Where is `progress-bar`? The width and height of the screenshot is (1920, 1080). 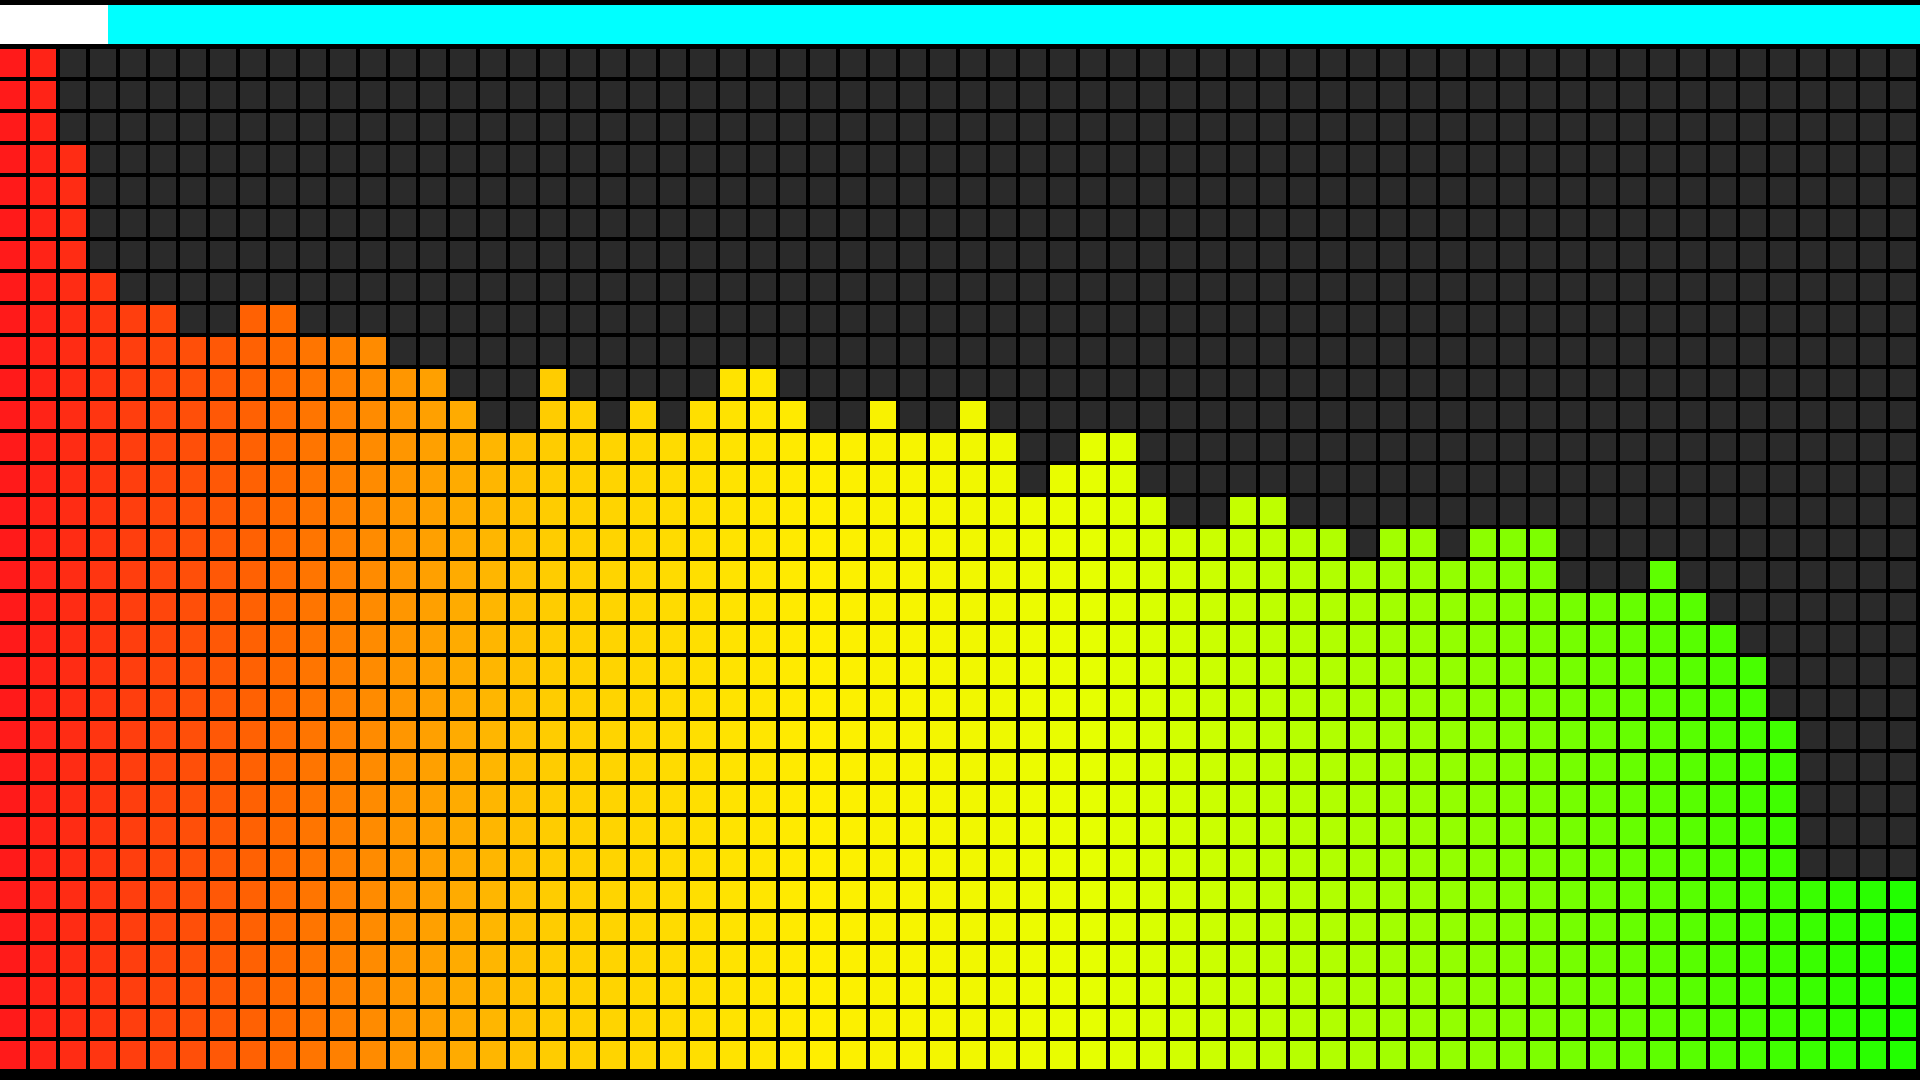 progress-bar is located at coordinates (960, 24).